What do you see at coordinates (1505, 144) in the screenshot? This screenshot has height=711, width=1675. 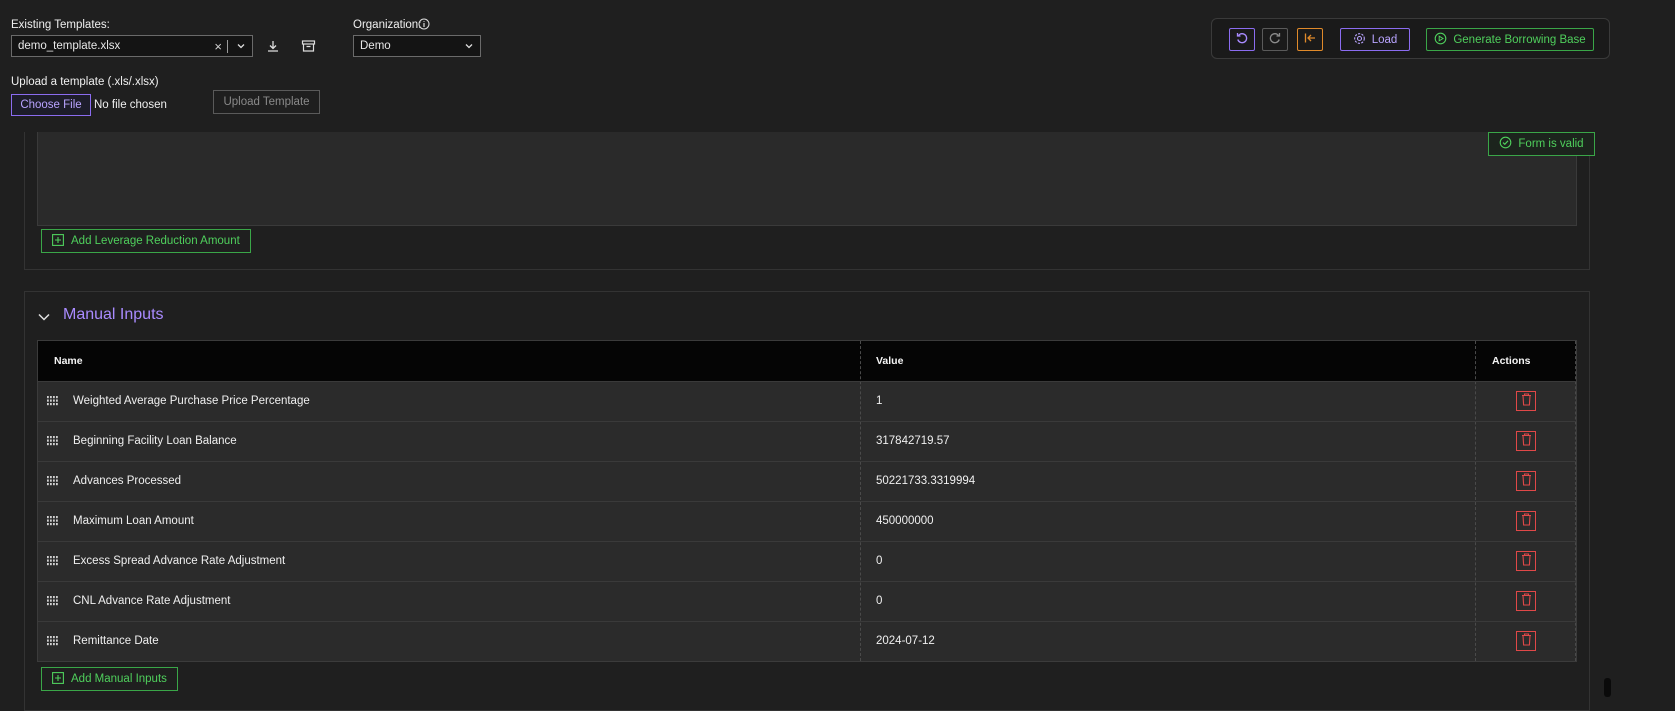 I see `check-circle-icon` at bounding box center [1505, 144].